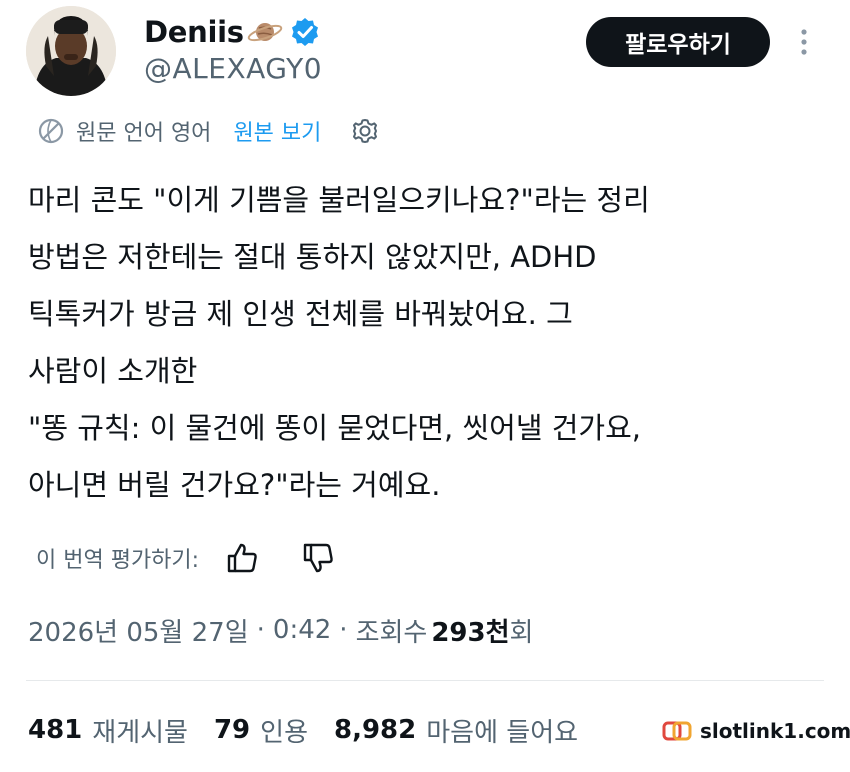  What do you see at coordinates (775, 731) in the screenshot?
I see `watermark-text: slotlink1.com` at bounding box center [775, 731].